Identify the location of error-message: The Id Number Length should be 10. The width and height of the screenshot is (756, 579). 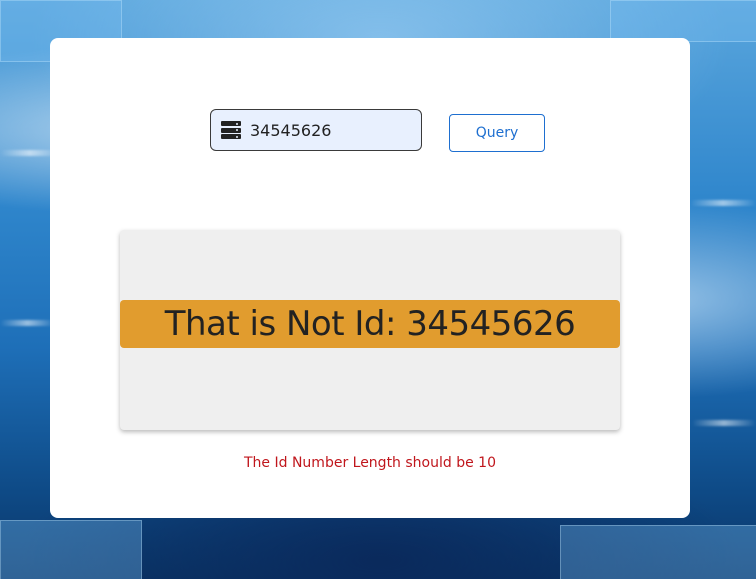
(370, 463).